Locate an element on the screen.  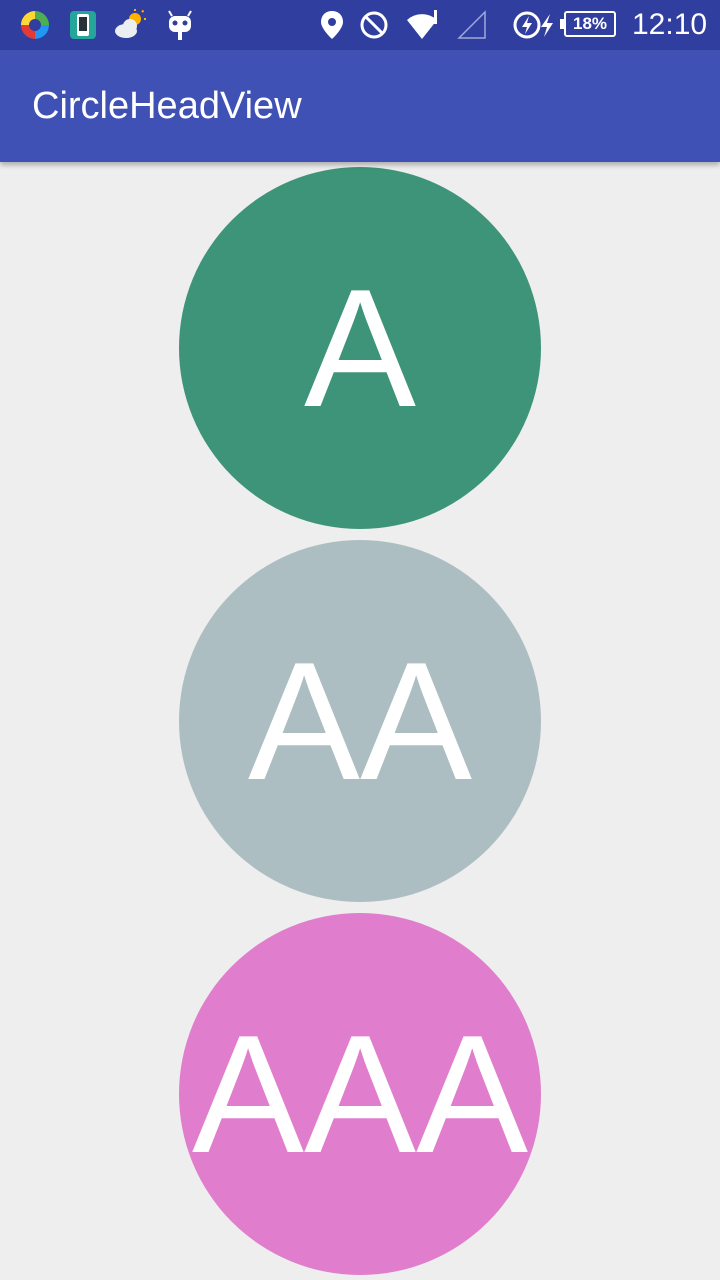
wifi-icon is located at coordinates (422, 25).